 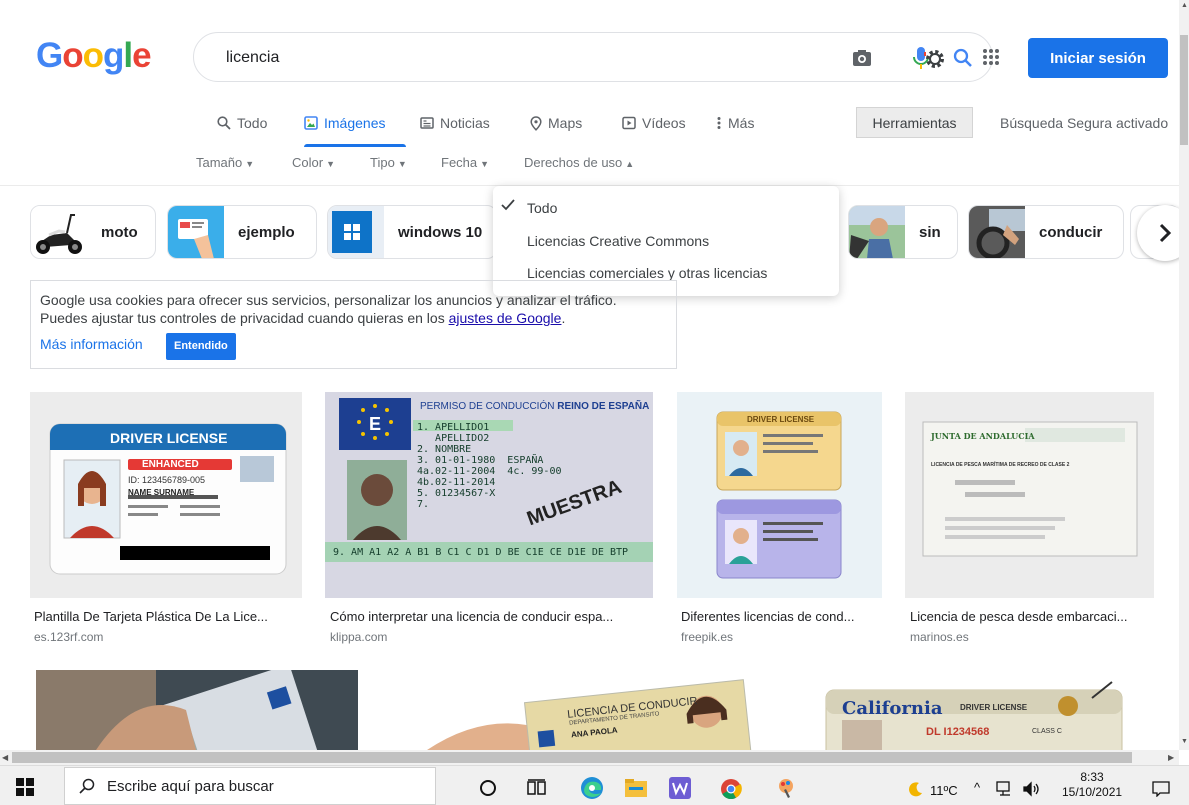 I want to click on image-text: E, so click(x=375, y=424).